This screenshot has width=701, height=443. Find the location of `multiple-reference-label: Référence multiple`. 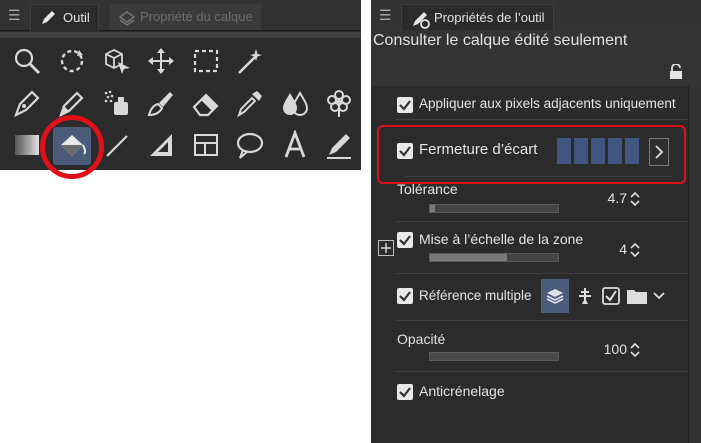

multiple-reference-label: Référence multiple is located at coordinates (475, 295).